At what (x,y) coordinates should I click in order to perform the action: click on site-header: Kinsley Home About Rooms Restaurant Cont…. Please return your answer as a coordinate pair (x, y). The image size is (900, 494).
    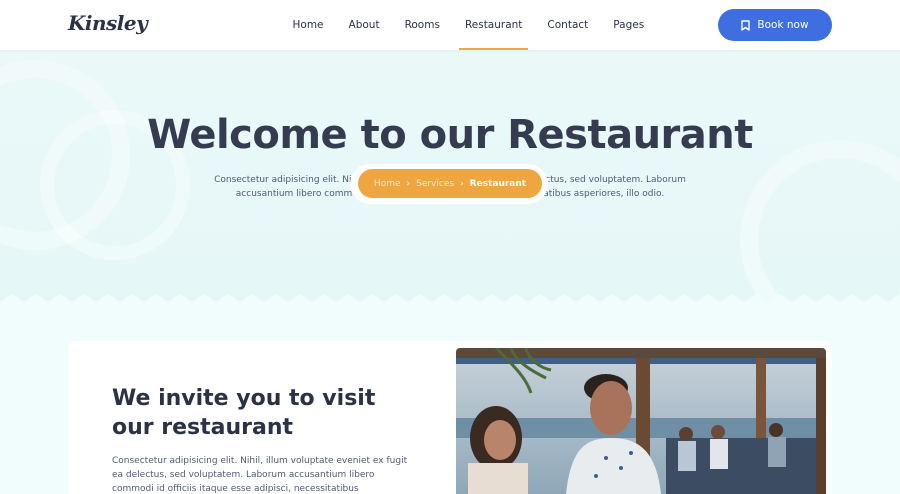
    Looking at the image, I should click on (450, 25).